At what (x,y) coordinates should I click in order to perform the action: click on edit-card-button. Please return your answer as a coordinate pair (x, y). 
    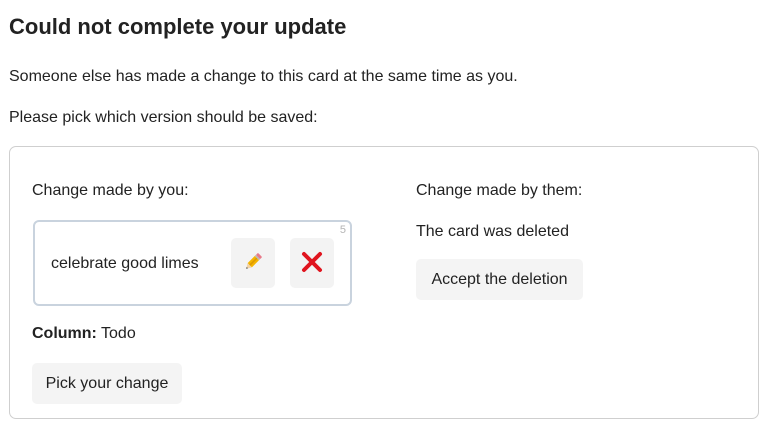
    Looking at the image, I should click on (253, 263).